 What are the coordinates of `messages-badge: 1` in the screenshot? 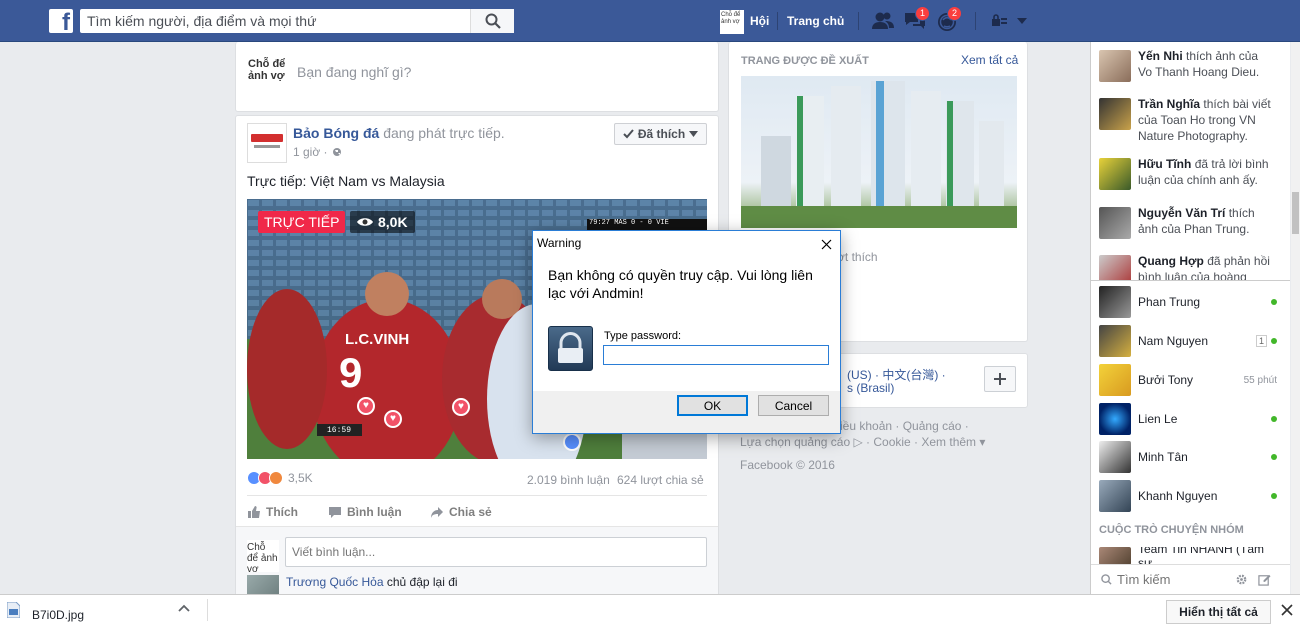 It's located at (922, 13).